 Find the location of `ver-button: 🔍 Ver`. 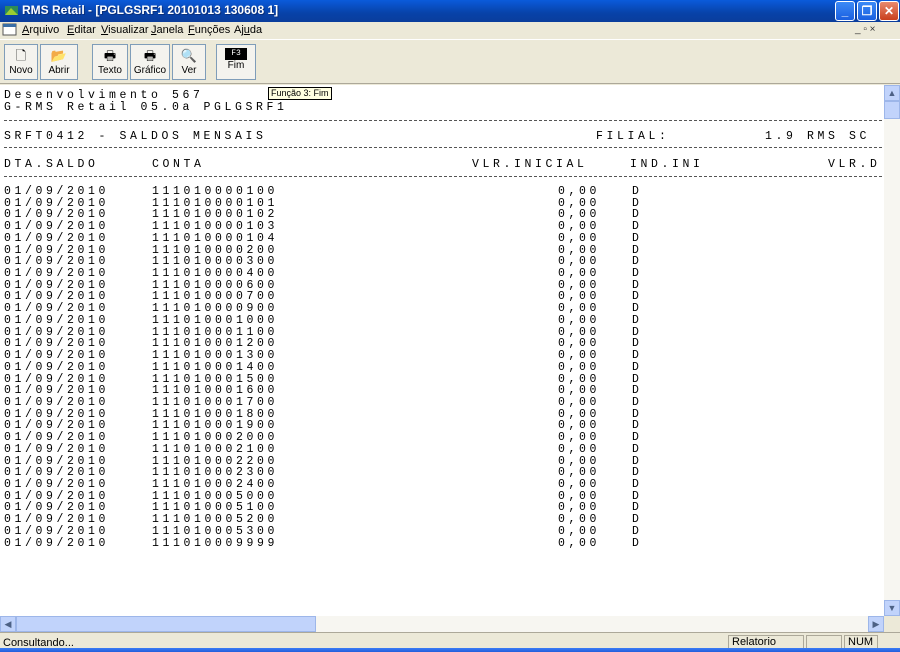

ver-button: 🔍 Ver is located at coordinates (189, 62).